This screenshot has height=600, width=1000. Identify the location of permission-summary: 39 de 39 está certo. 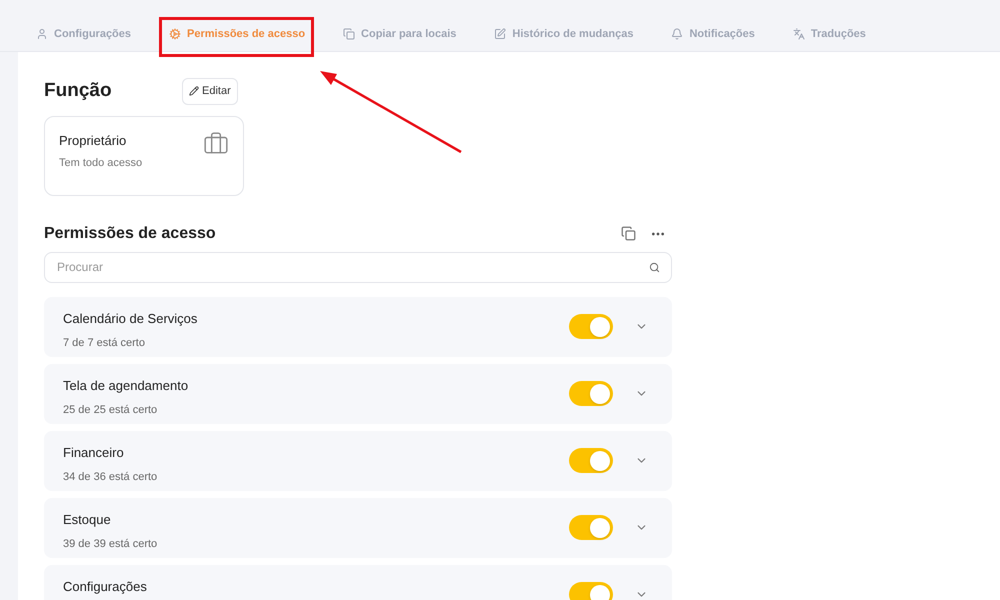
(110, 544).